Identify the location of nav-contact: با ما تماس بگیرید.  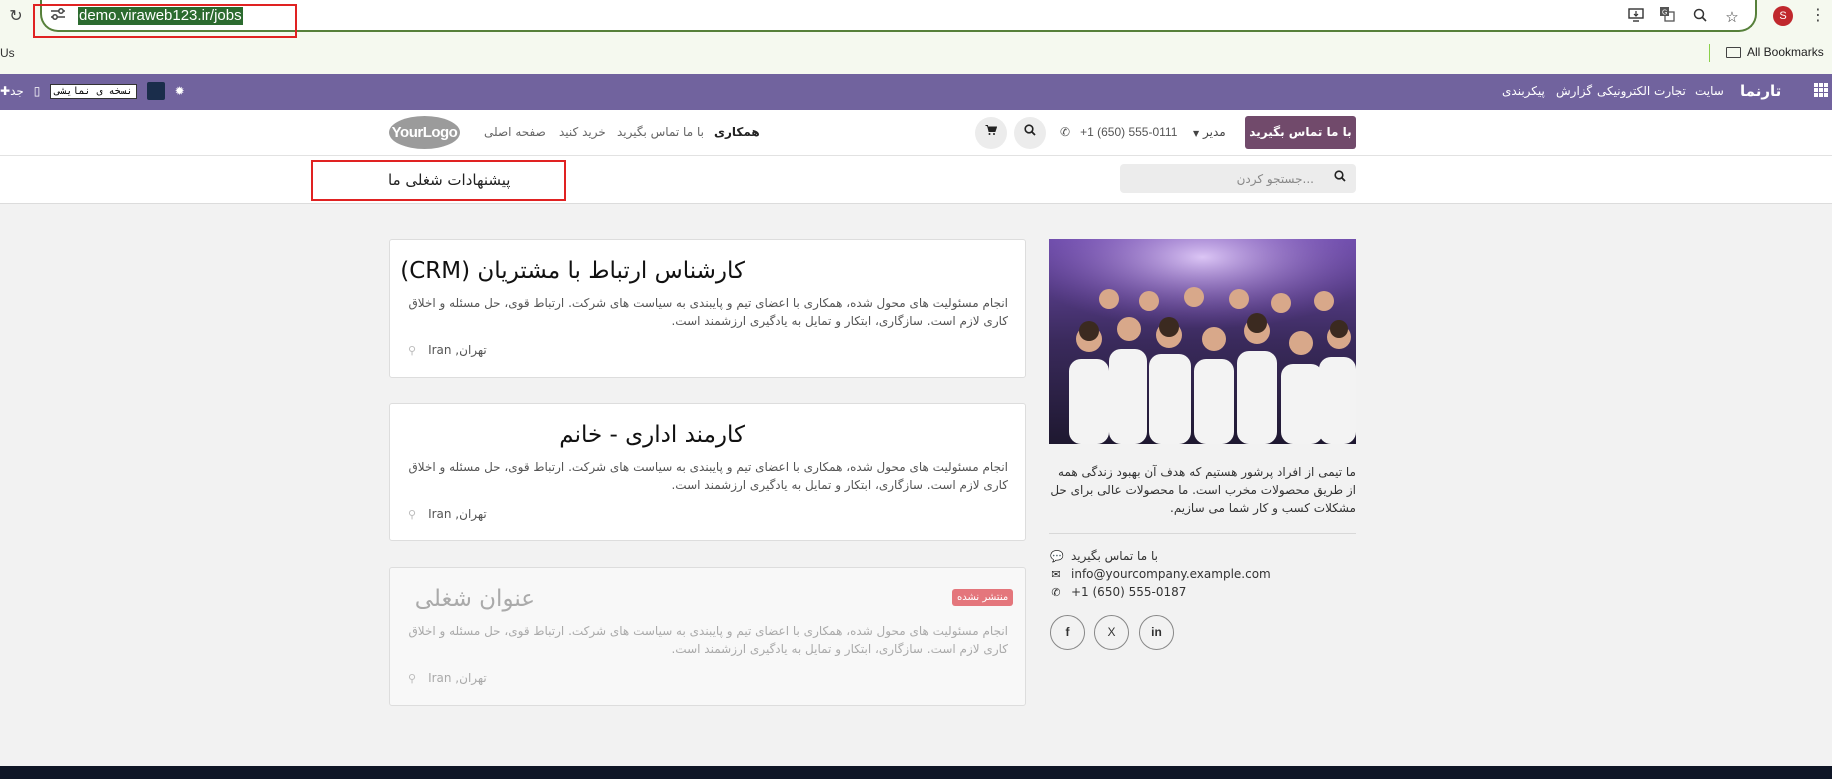
(660, 132).